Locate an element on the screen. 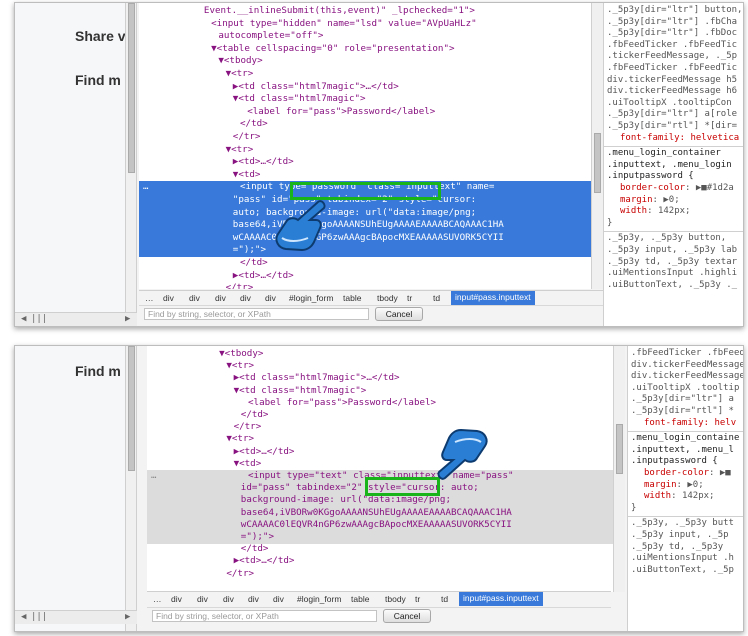  style-rule-selector: .menu_login_containe is located at coordinates (685, 438).